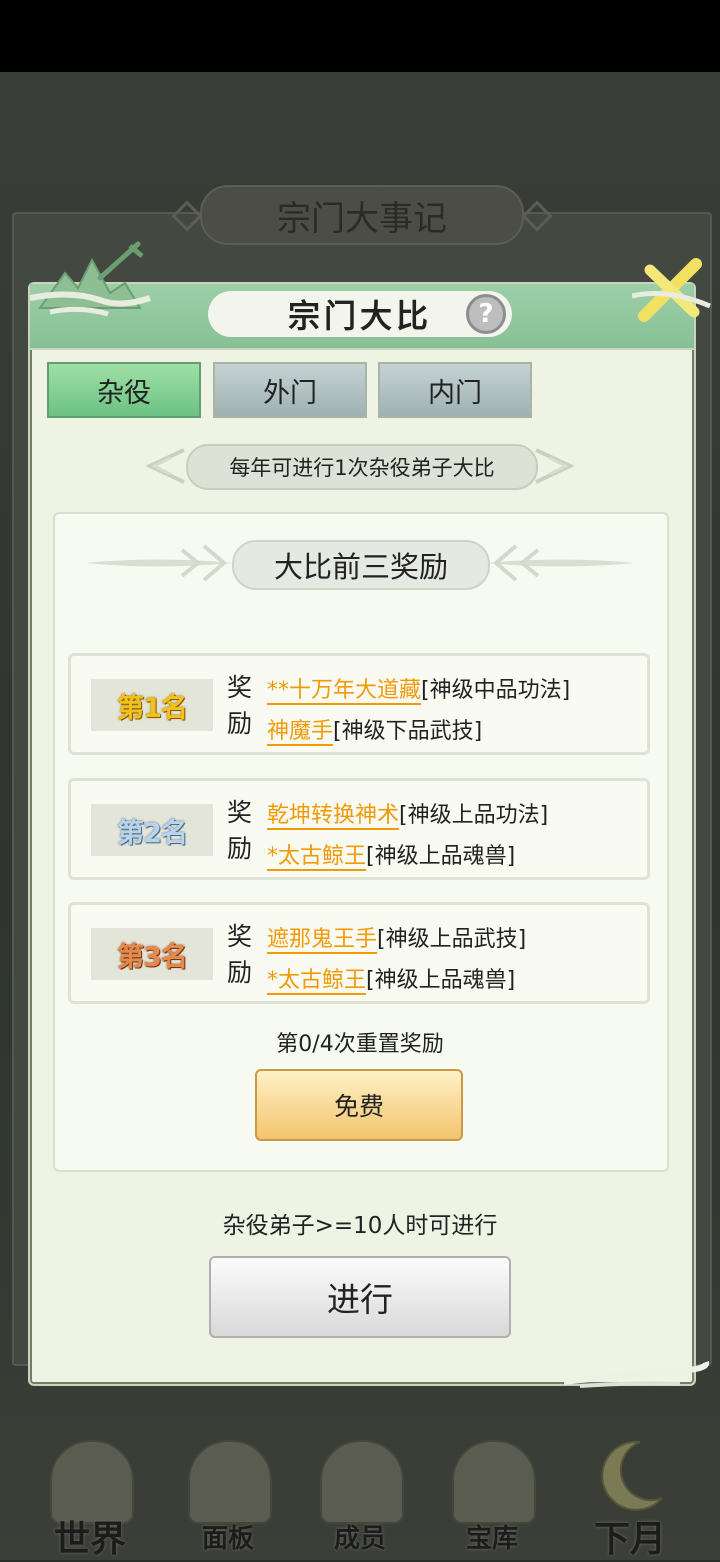 This screenshot has height=1562, width=720. Describe the element at coordinates (359, 316) in the screenshot. I see `modal-title-text: 宗门大比` at that location.